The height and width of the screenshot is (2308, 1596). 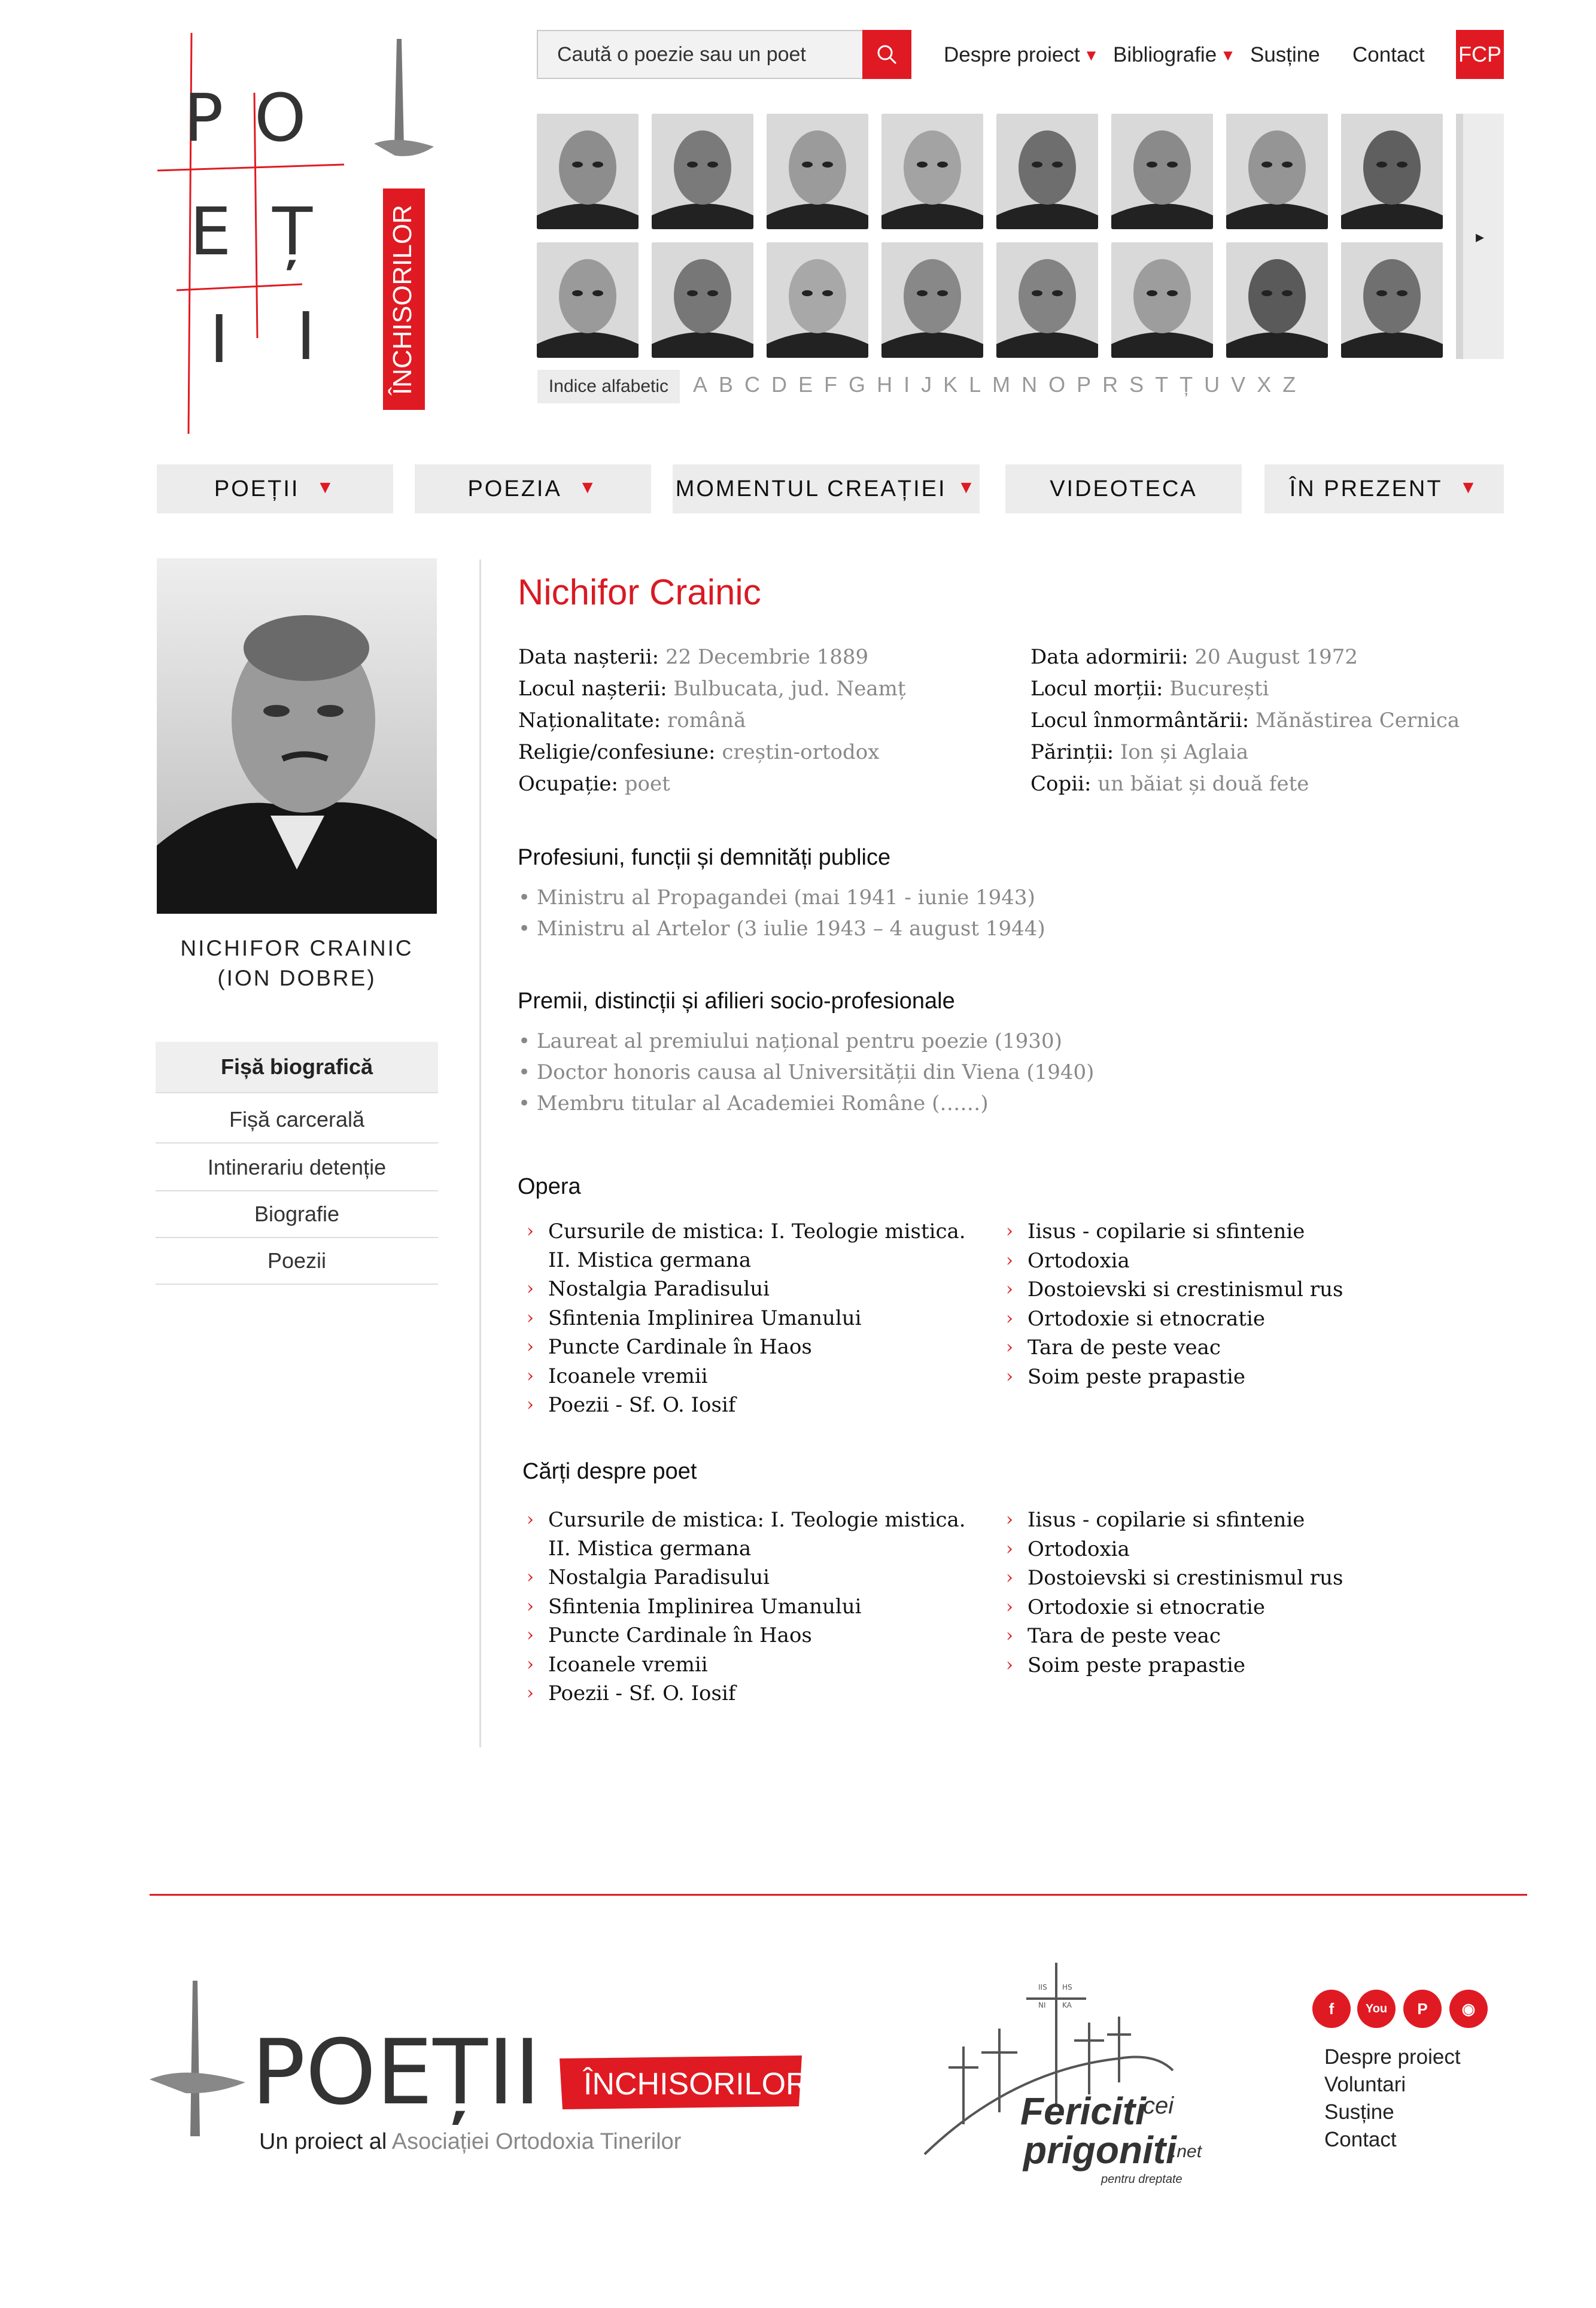 What do you see at coordinates (908, 384) in the screenshot?
I see `alphabet-letter: I` at bounding box center [908, 384].